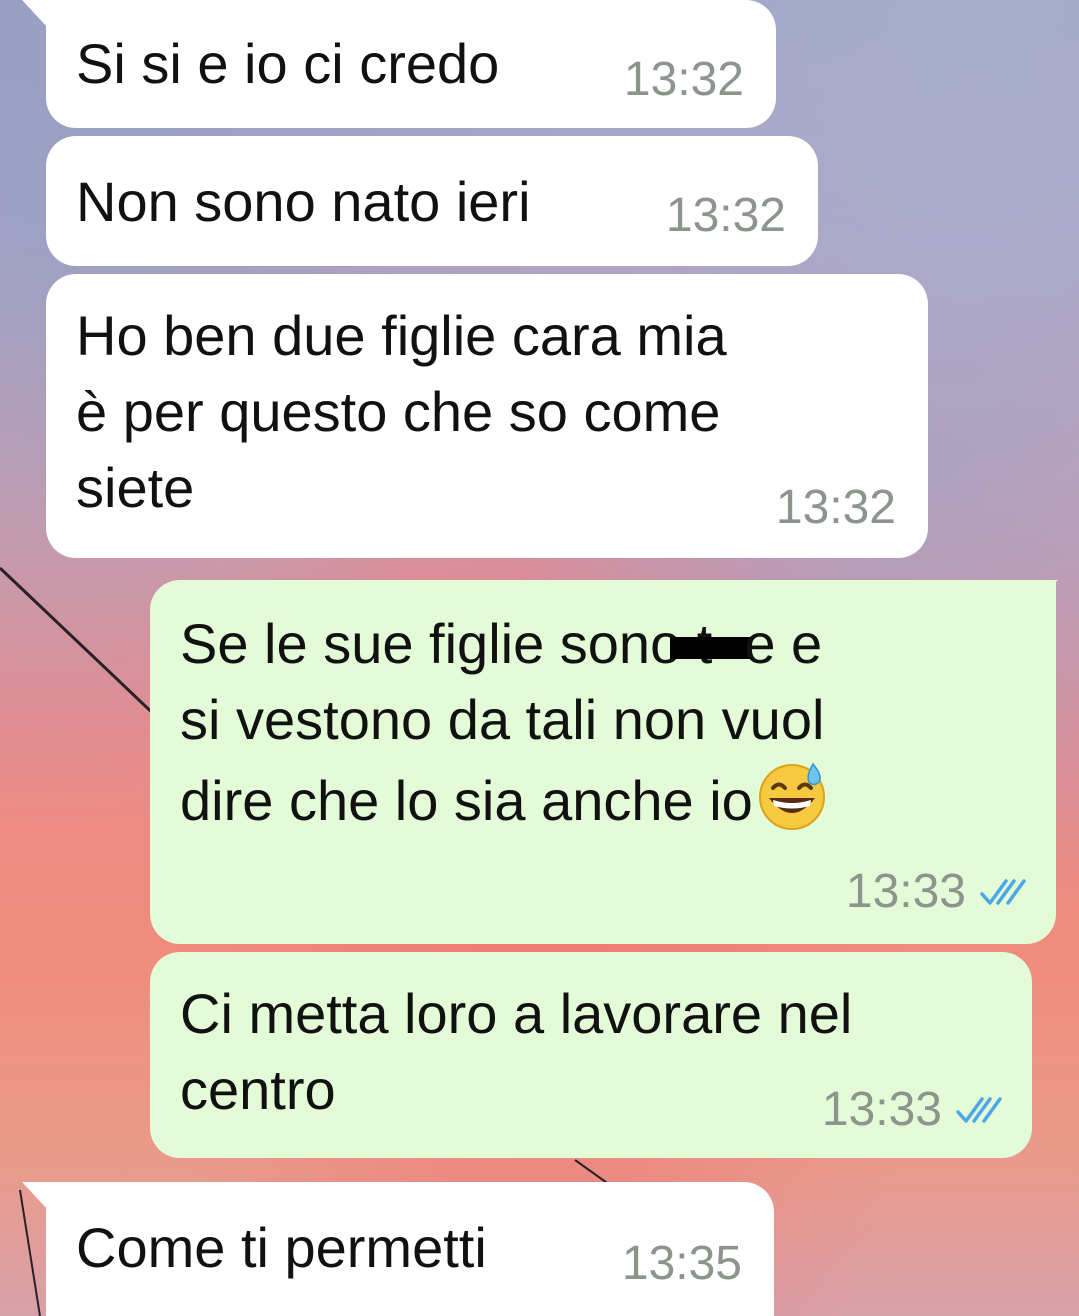  I want to click on message-text: Ci metta loro a lavorare nel centro, so click(516, 1051).